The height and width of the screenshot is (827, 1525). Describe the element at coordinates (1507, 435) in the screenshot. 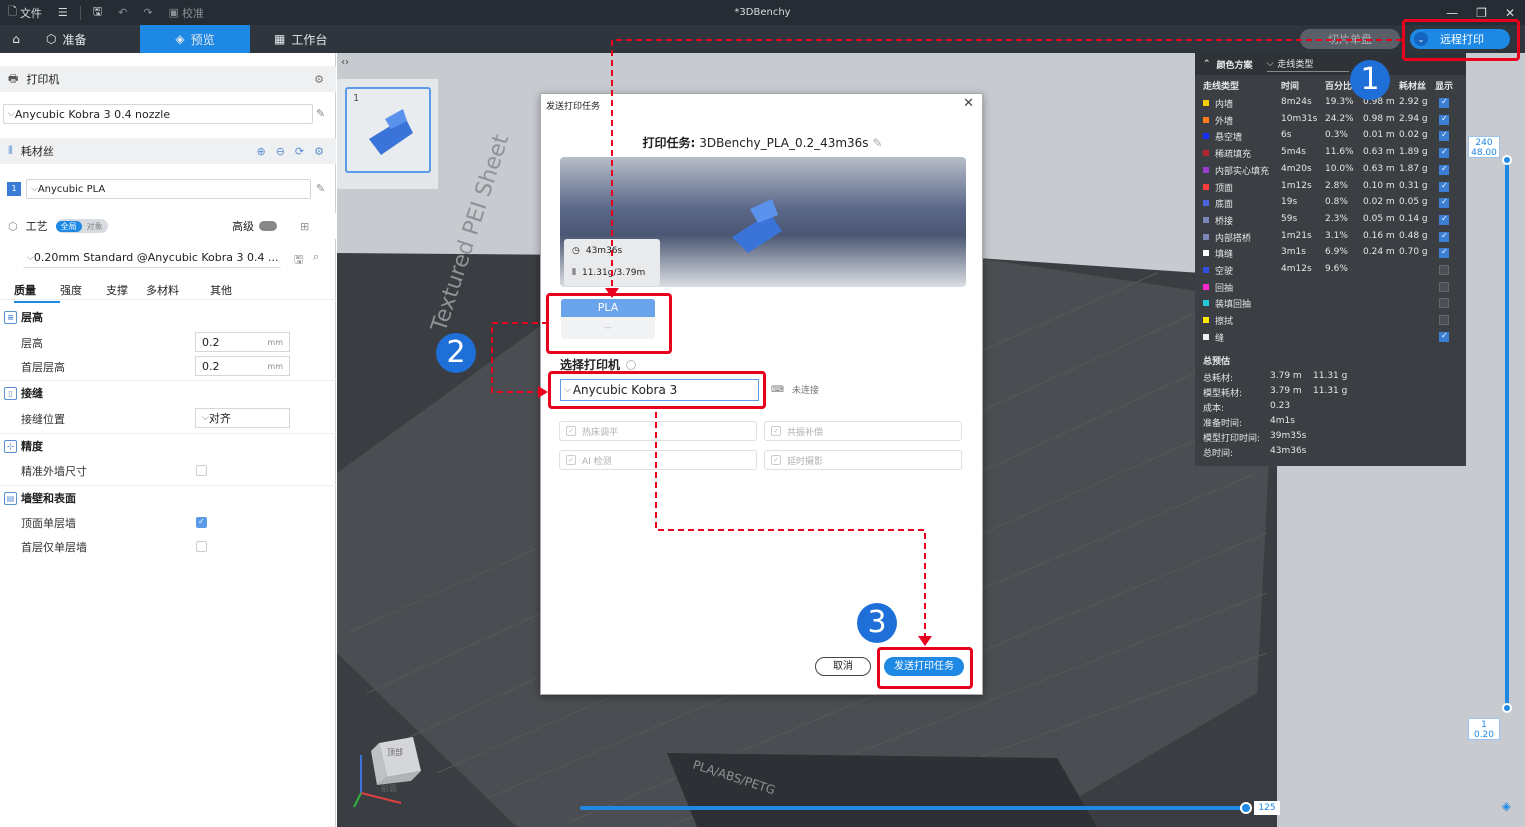

I see `layer-slider-track` at that location.